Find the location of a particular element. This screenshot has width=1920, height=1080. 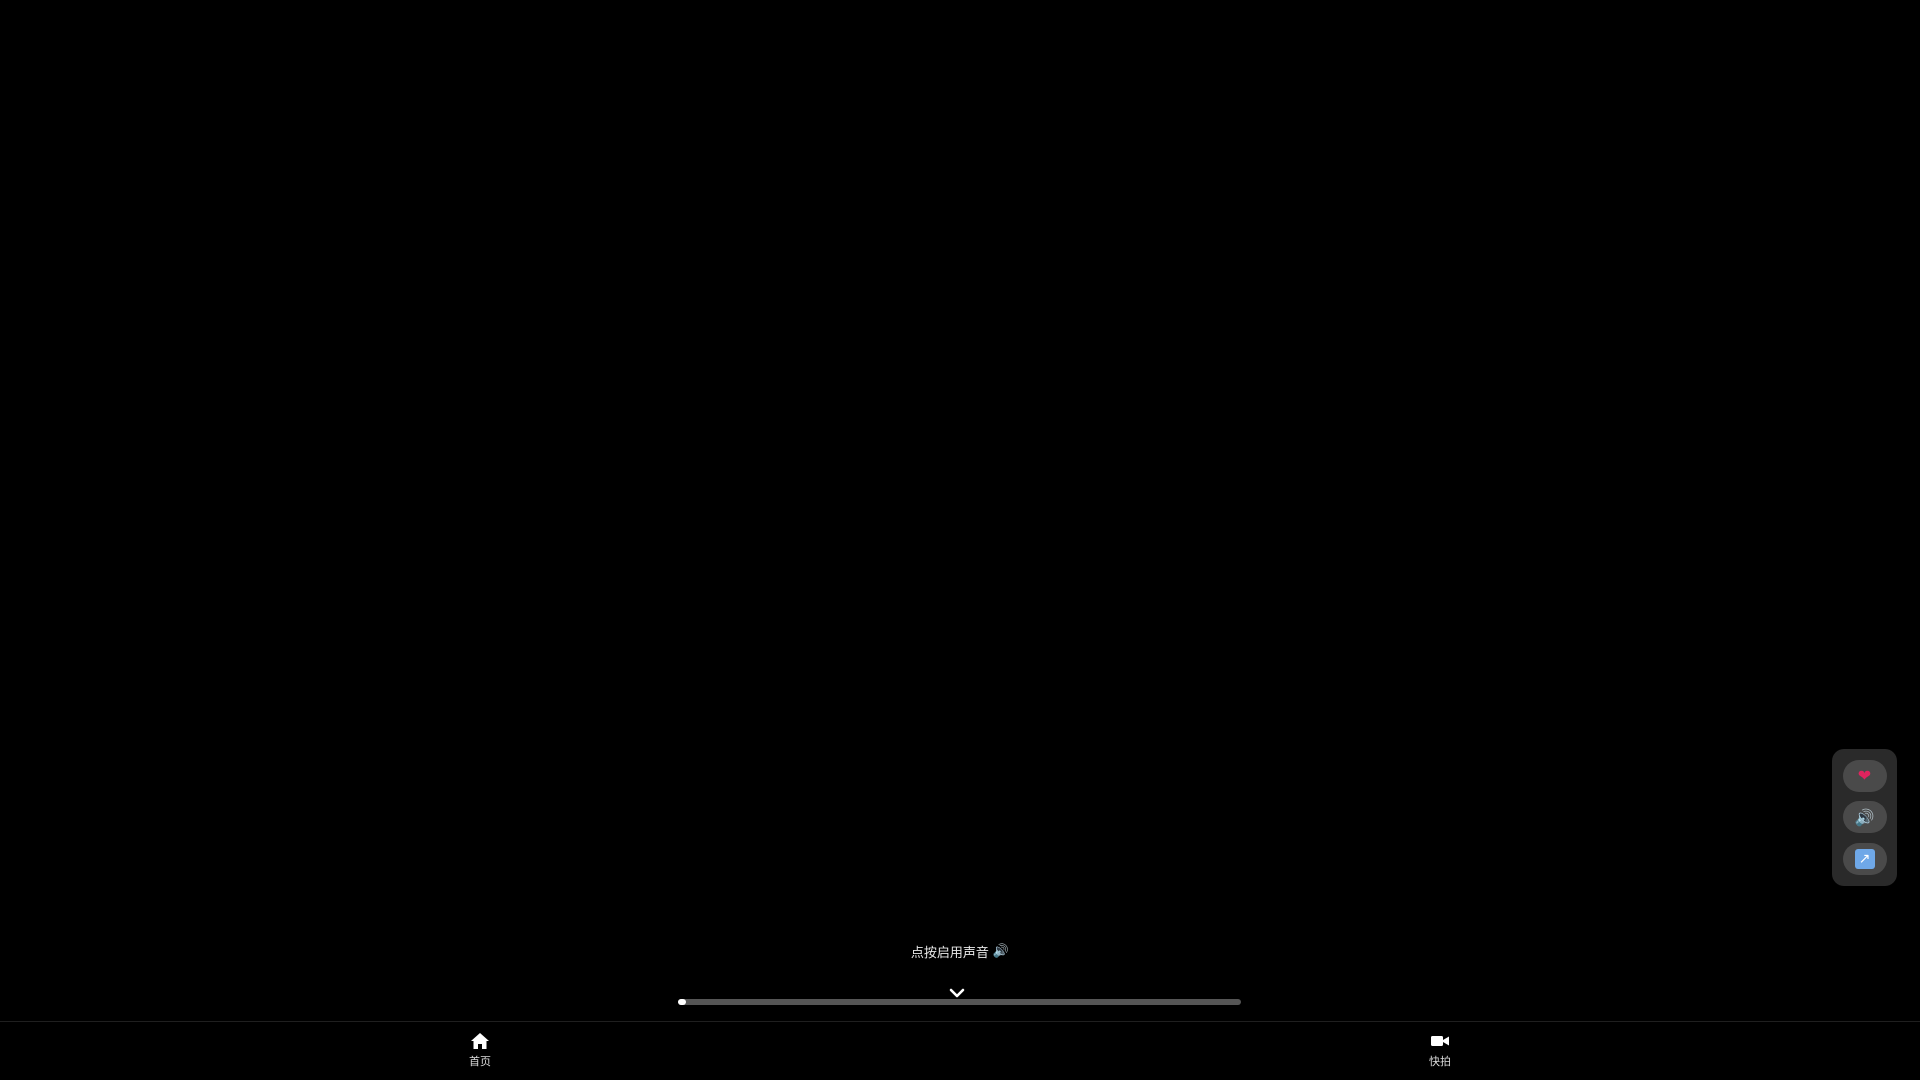

progress-fill is located at coordinates (682, 1002).